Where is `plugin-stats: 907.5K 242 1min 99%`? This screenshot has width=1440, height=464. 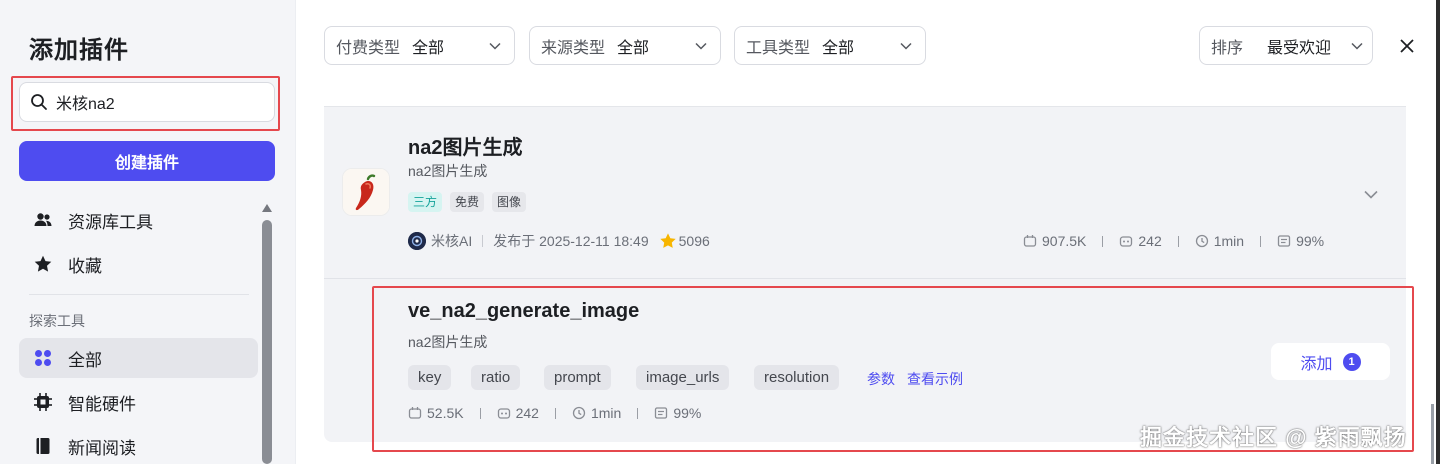
plugin-stats: 907.5K 242 1min 99% is located at coordinates (1173, 241).